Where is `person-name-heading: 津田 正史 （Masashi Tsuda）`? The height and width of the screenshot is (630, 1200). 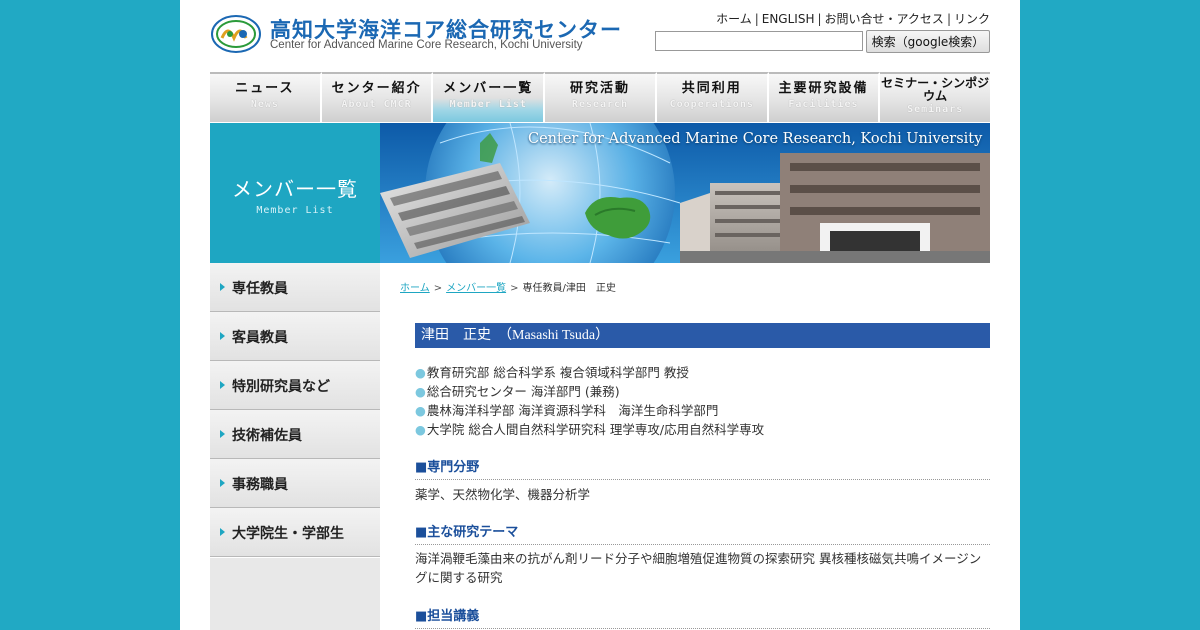
person-name-heading: 津田 正史 （Masashi Tsuda） is located at coordinates (702, 335).